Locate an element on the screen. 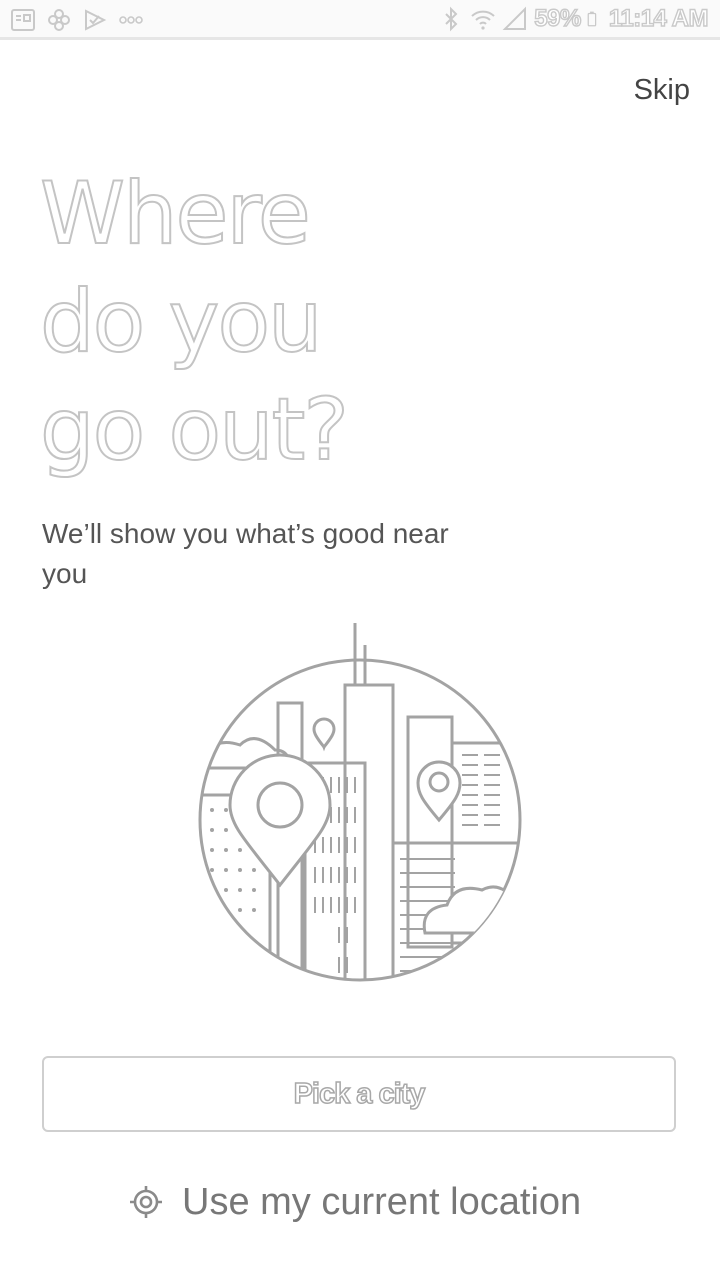 Image resolution: width=720 pixels, height=1280 pixels. check-notification-icon is located at coordinates (96, 20).